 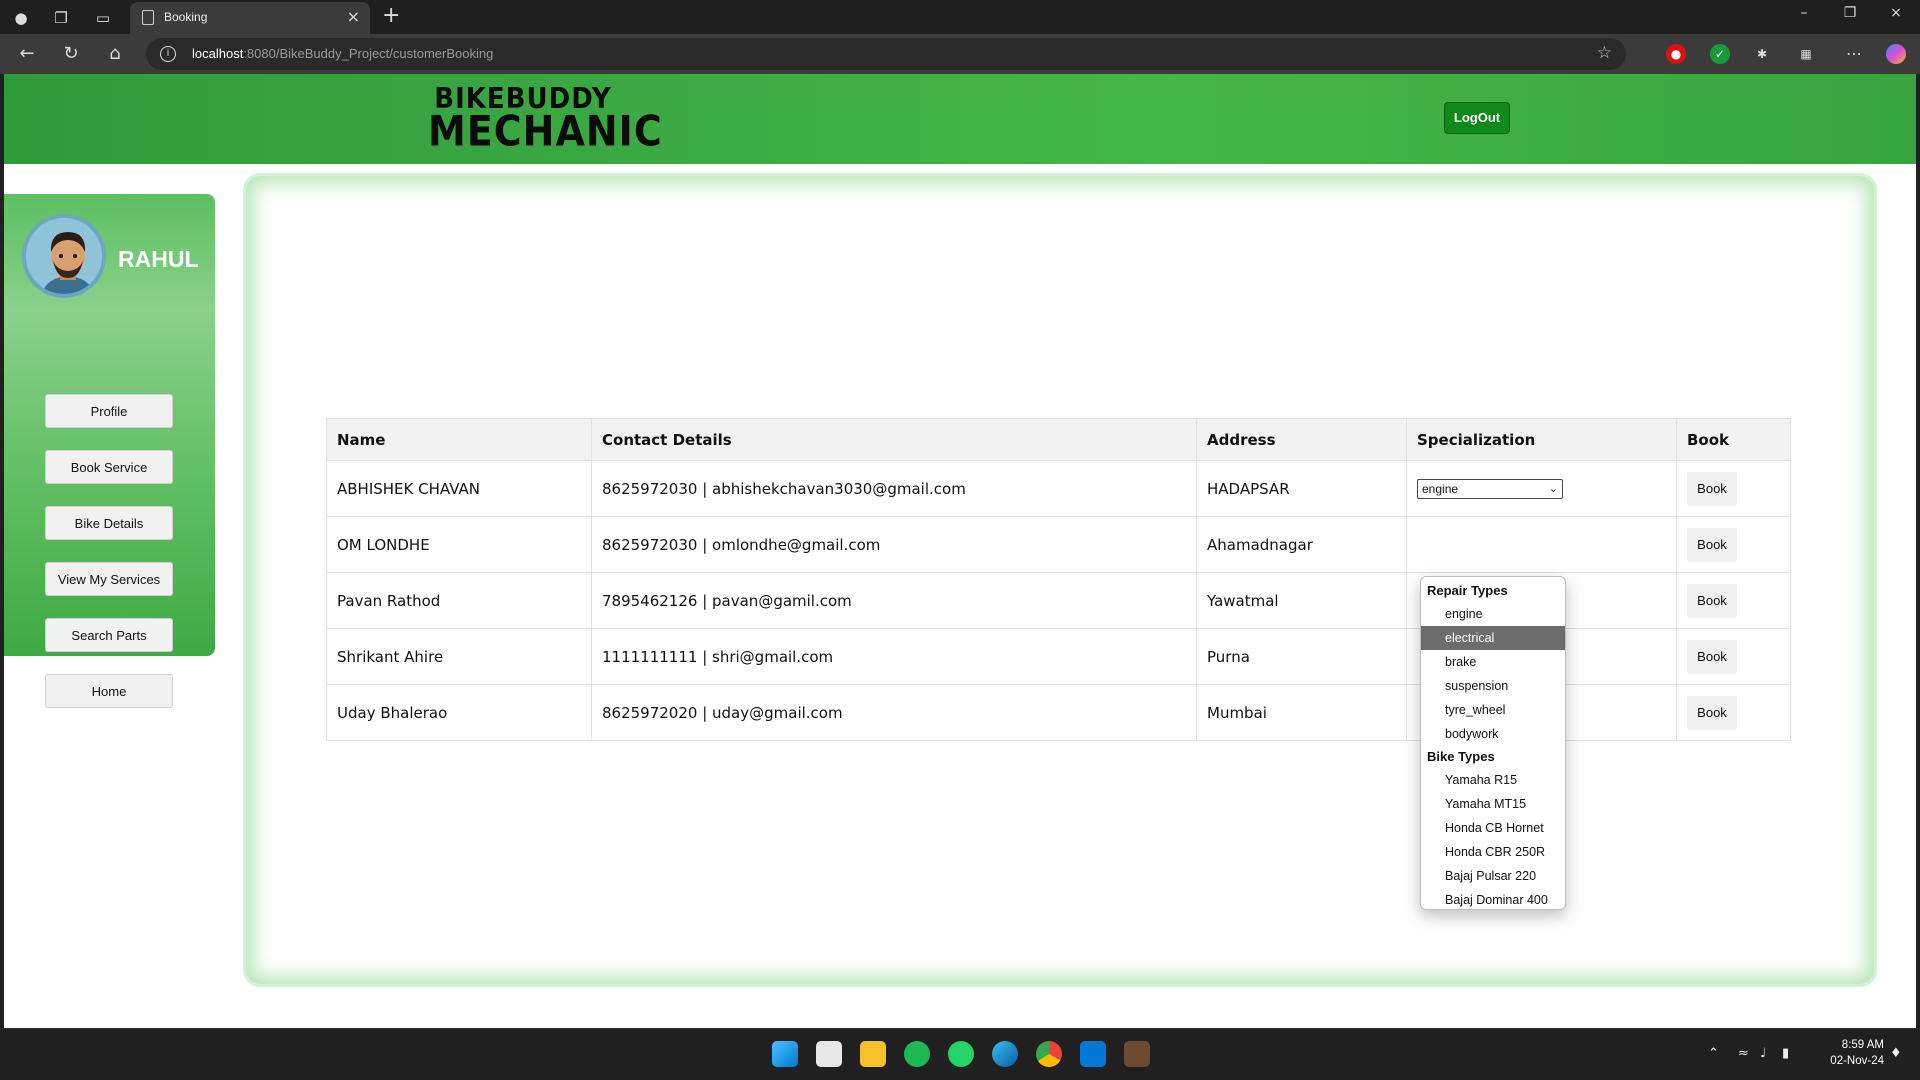 I want to click on app-icon, so click(x=1137, y=1054).